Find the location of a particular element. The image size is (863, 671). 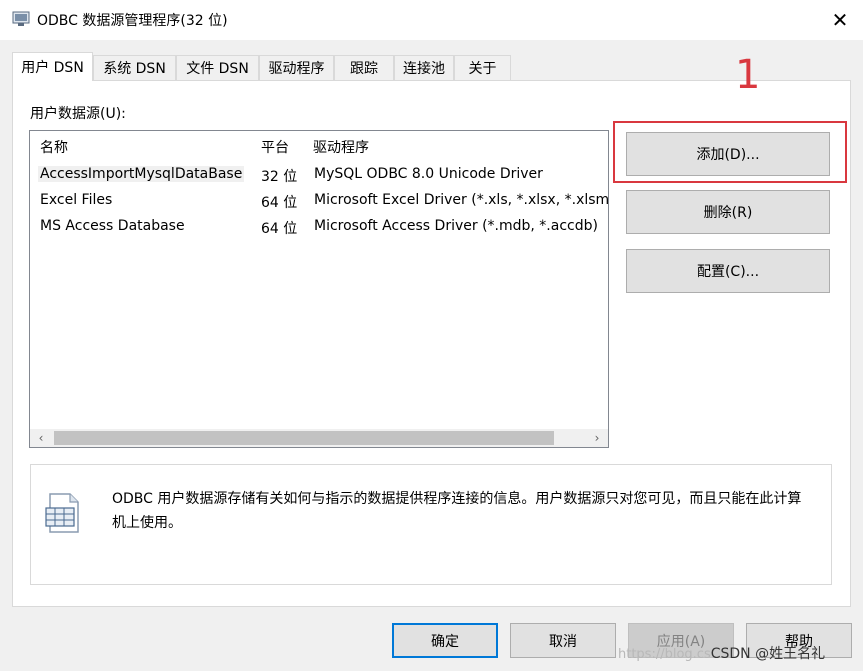

tab-about: 关于 is located at coordinates (482, 67).